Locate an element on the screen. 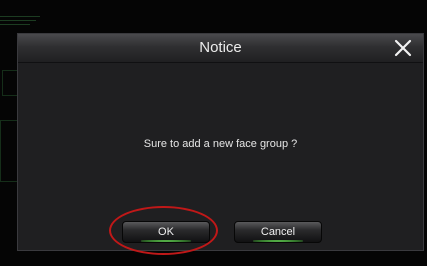 Image resolution: width=427 pixels, height=266 pixels. dialog-title: Notice is located at coordinates (220, 47).